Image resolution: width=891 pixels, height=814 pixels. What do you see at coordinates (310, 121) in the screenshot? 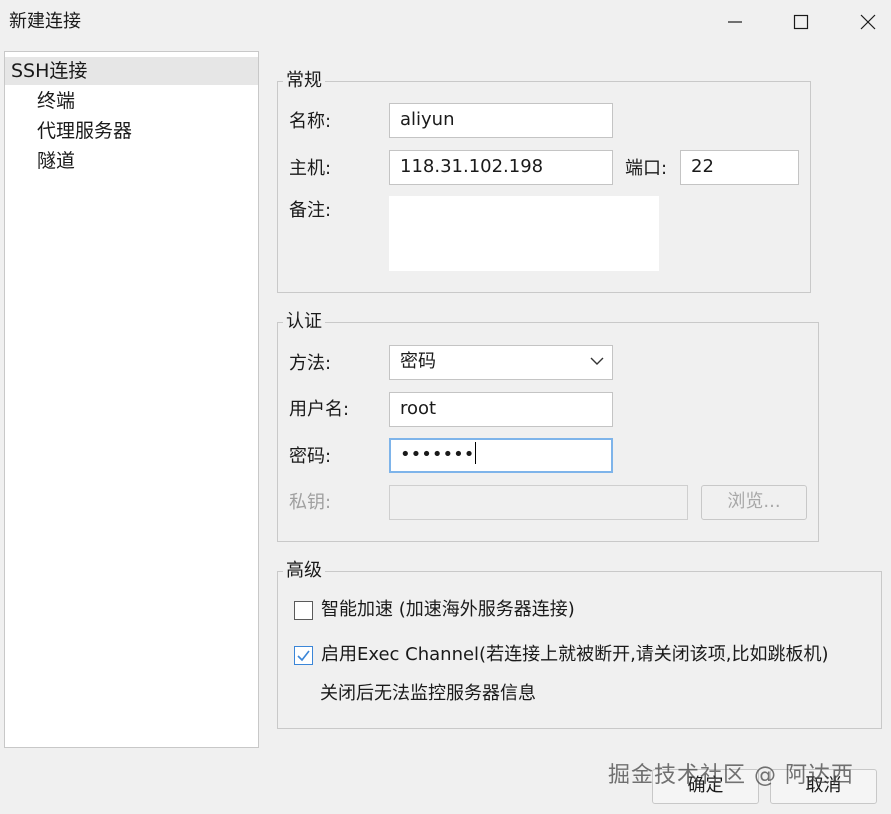
I see `name-label: 名称:` at bounding box center [310, 121].